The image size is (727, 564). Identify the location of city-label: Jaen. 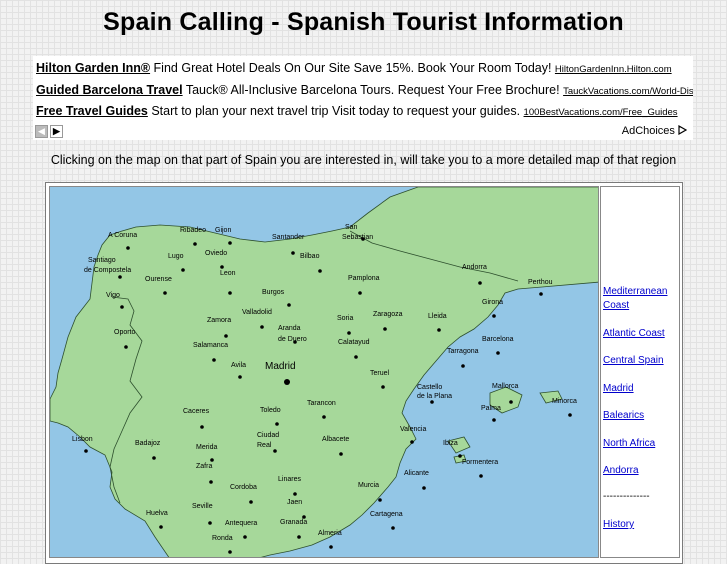
(294, 502).